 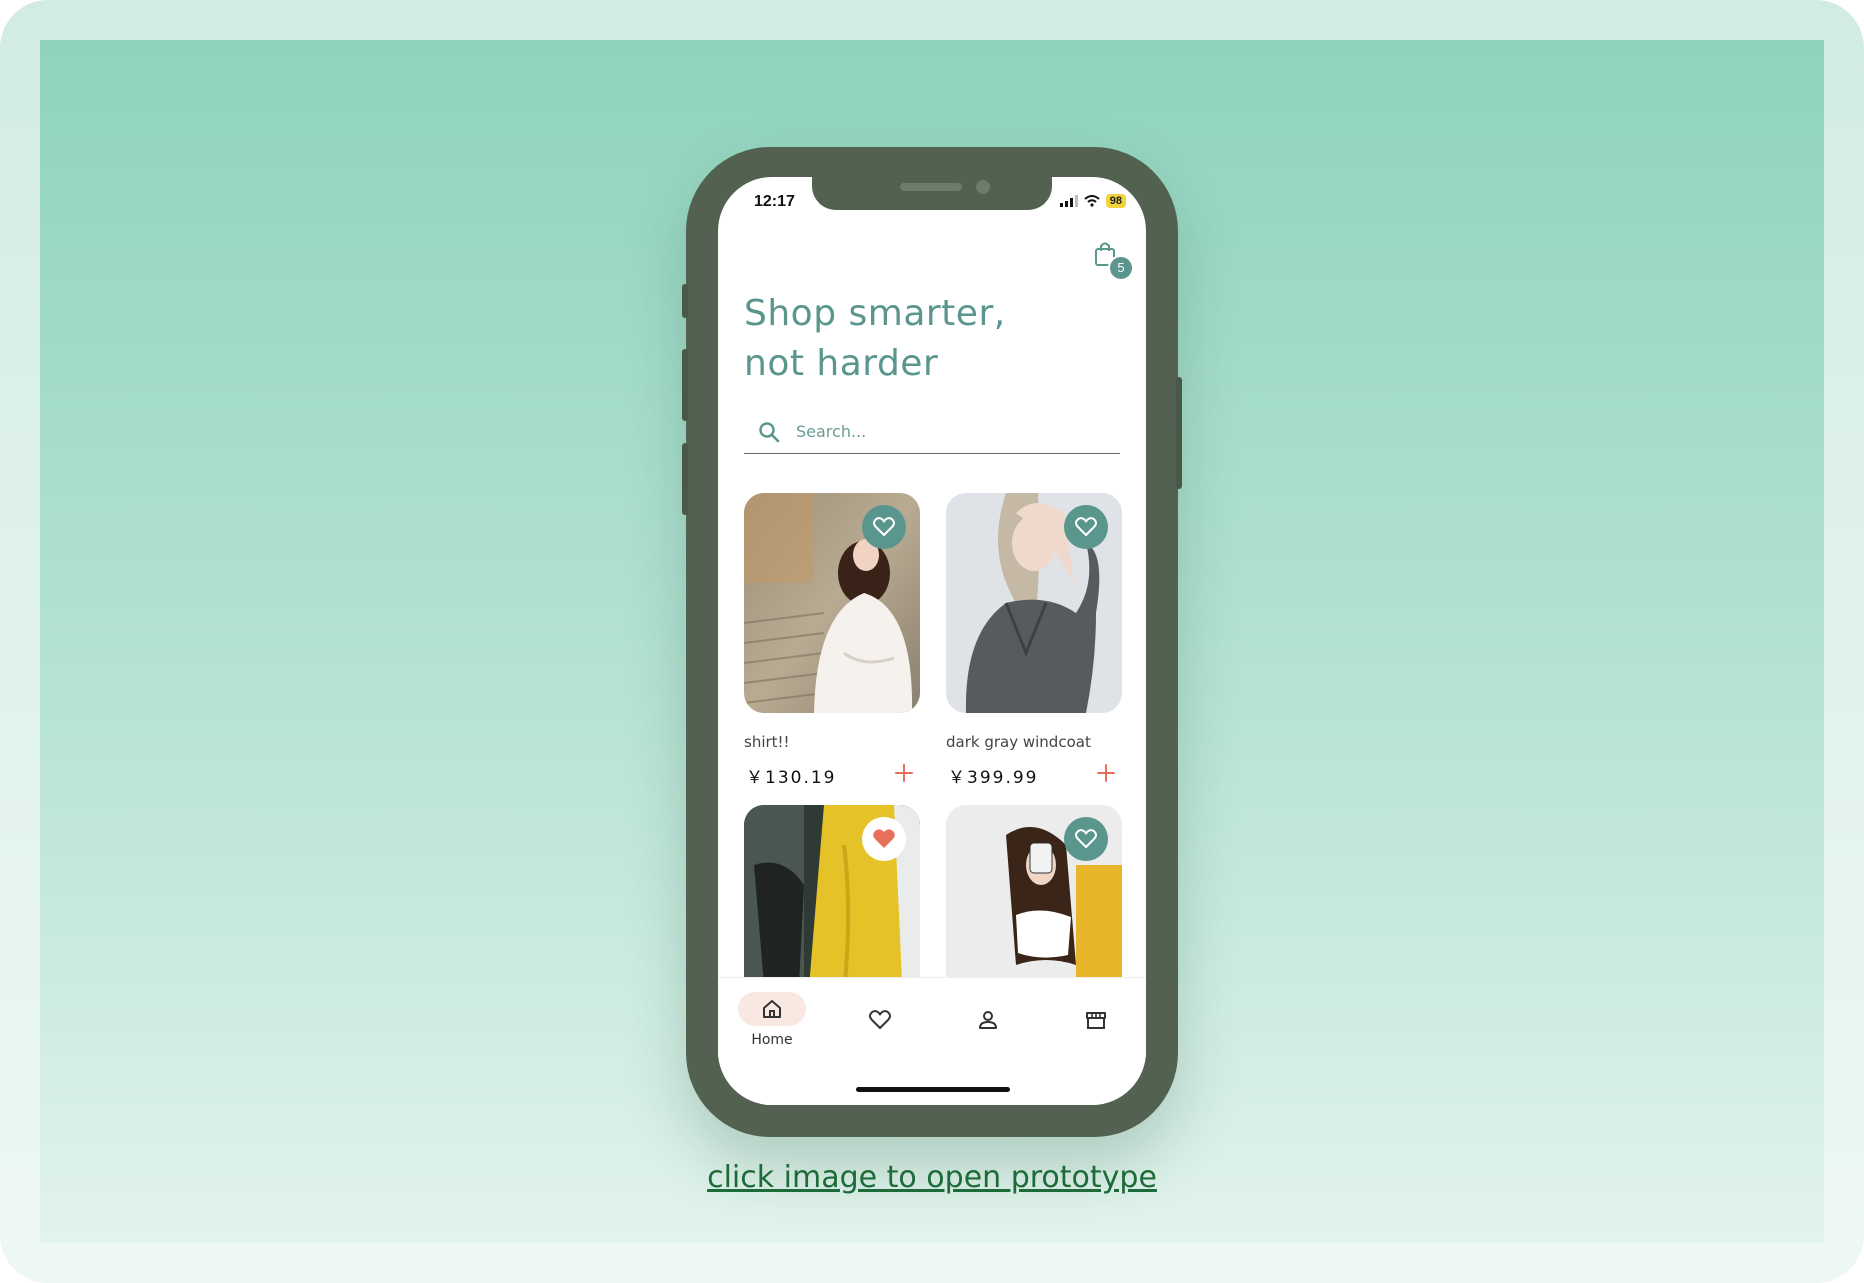 I want to click on heart-filled-icon, so click(x=884, y=838).